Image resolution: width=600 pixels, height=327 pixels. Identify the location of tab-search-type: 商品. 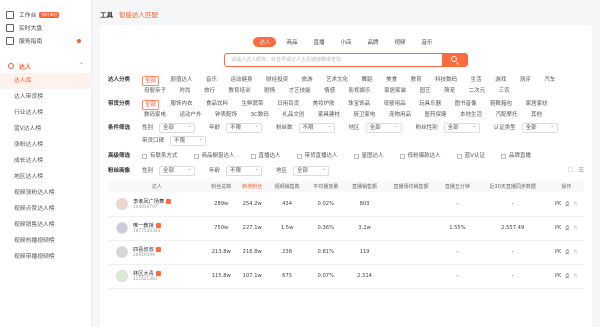
(291, 42).